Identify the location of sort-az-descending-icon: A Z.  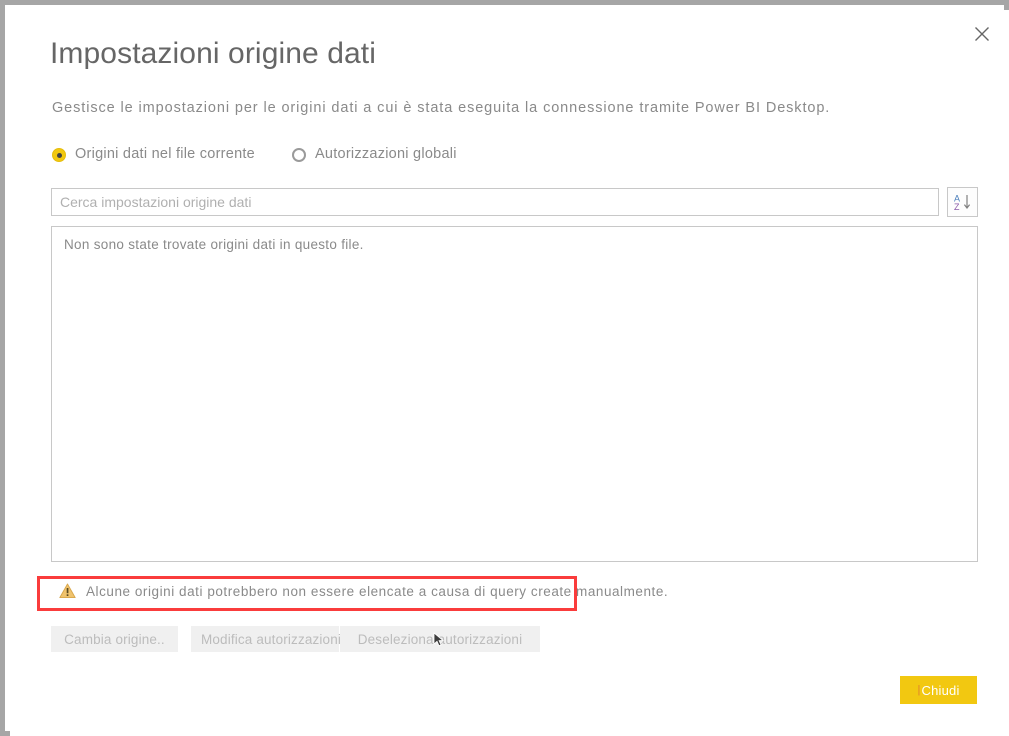
(962, 202).